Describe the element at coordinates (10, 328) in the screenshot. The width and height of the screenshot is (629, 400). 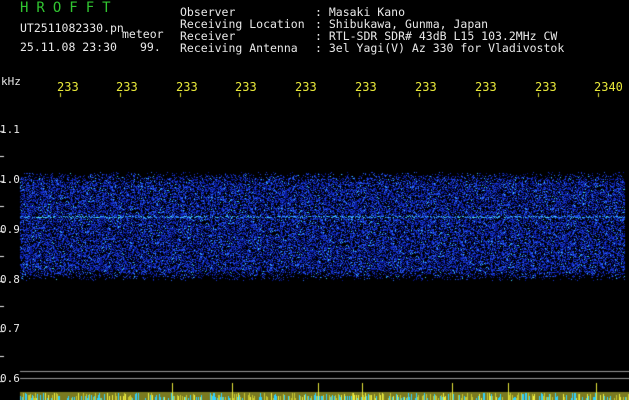
I see `y-tick: 0.7` at that location.